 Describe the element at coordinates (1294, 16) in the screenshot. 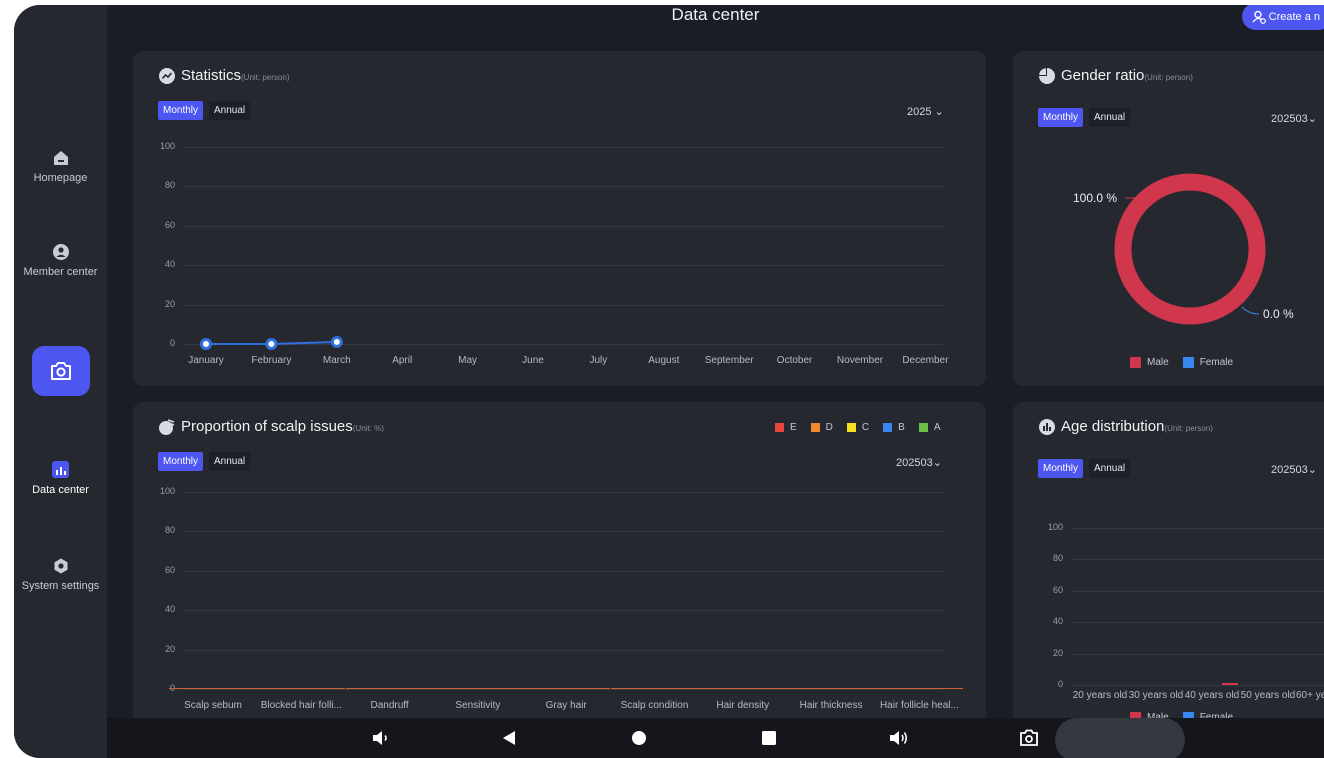

I see `create-button-label: Create a n` at that location.